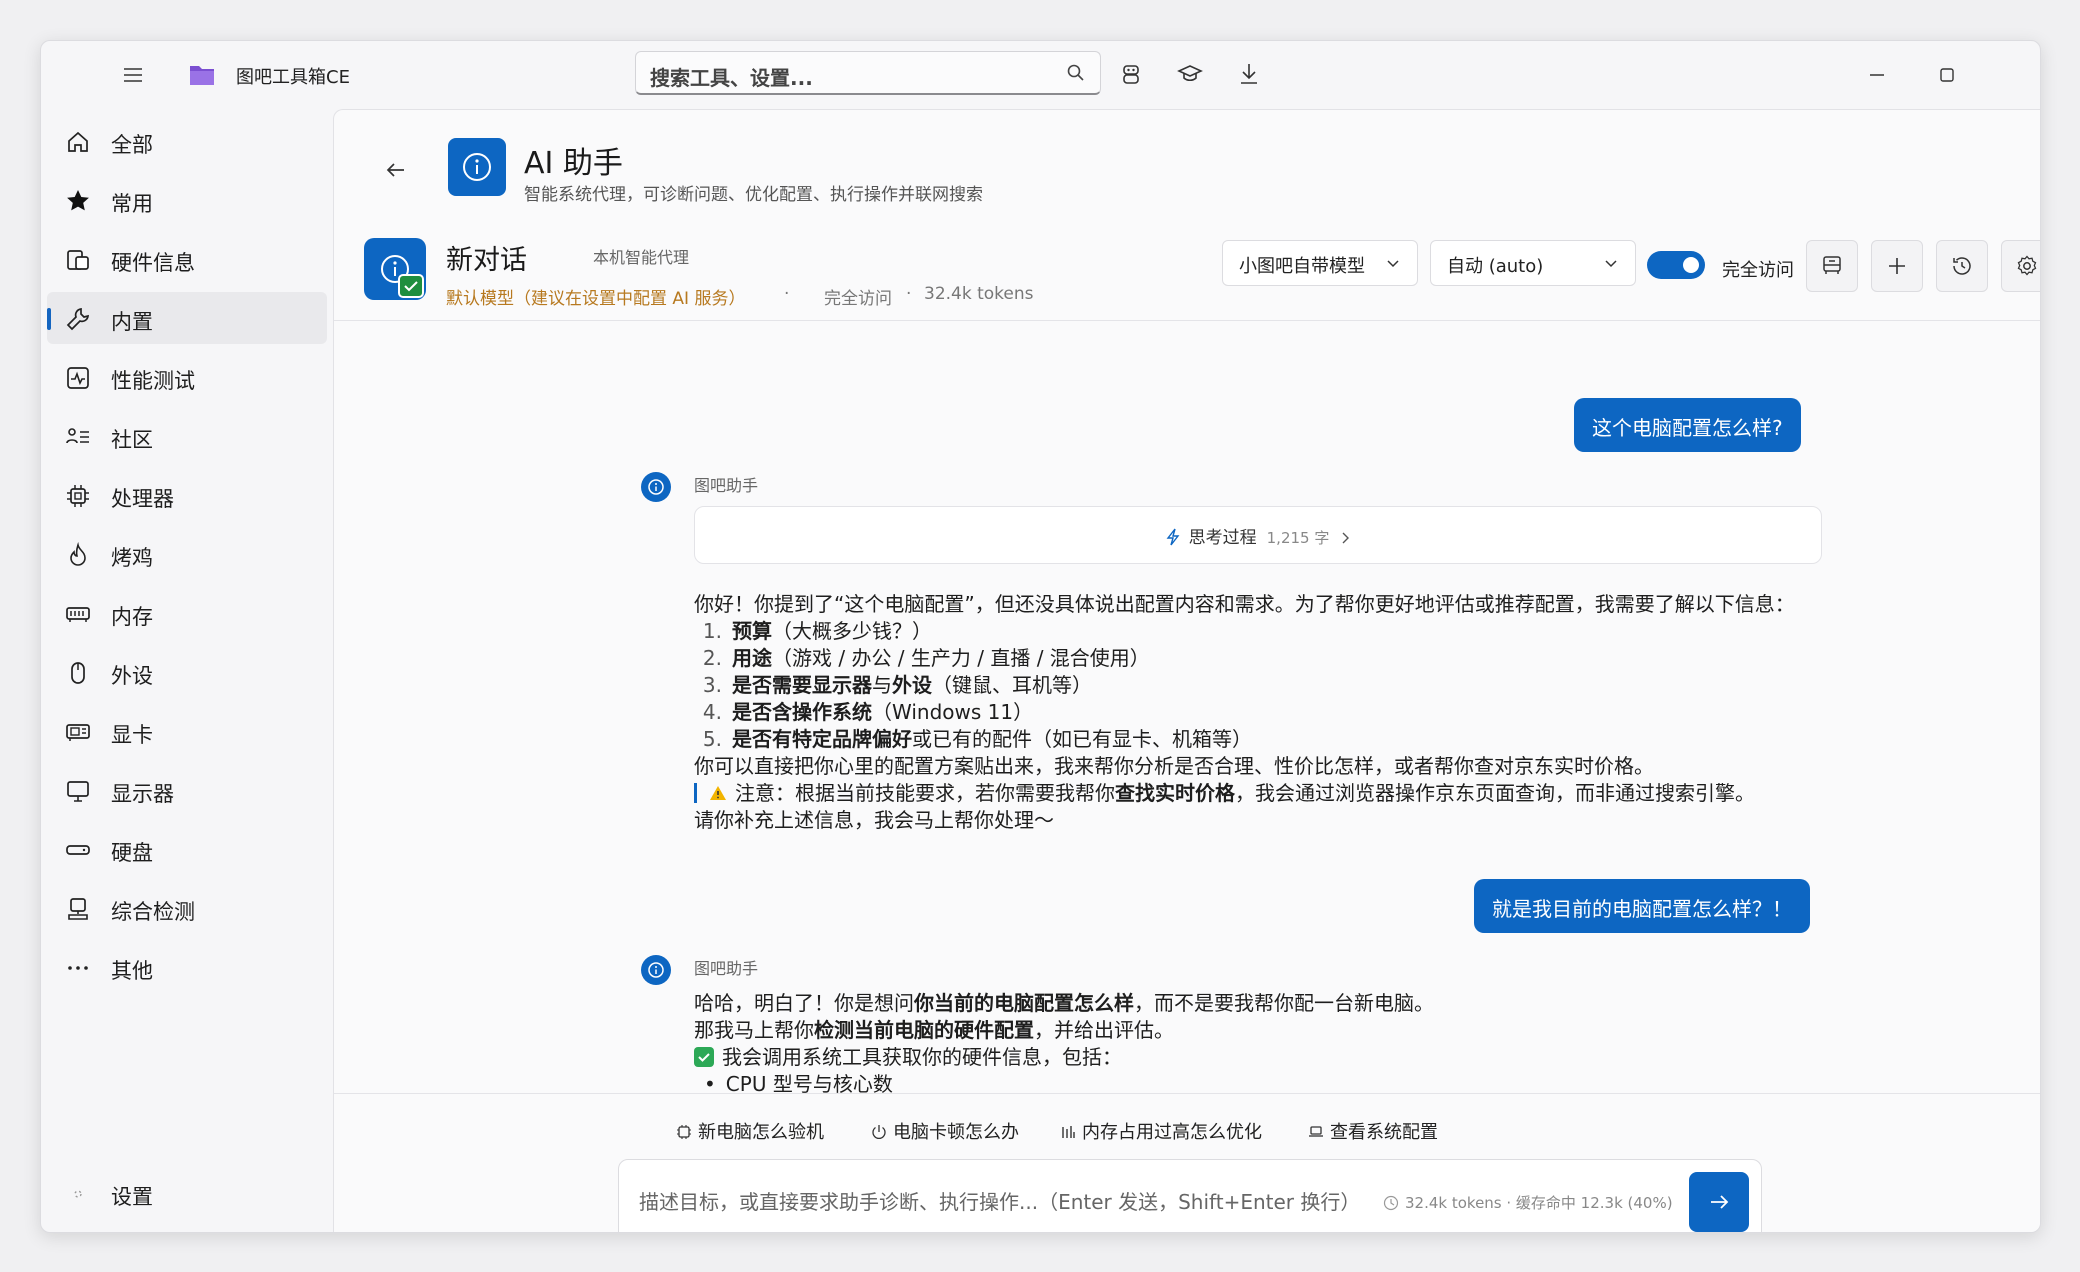 The height and width of the screenshot is (1272, 2080). Describe the element at coordinates (1249, 74) in the screenshot. I see `download-icon` at that location.